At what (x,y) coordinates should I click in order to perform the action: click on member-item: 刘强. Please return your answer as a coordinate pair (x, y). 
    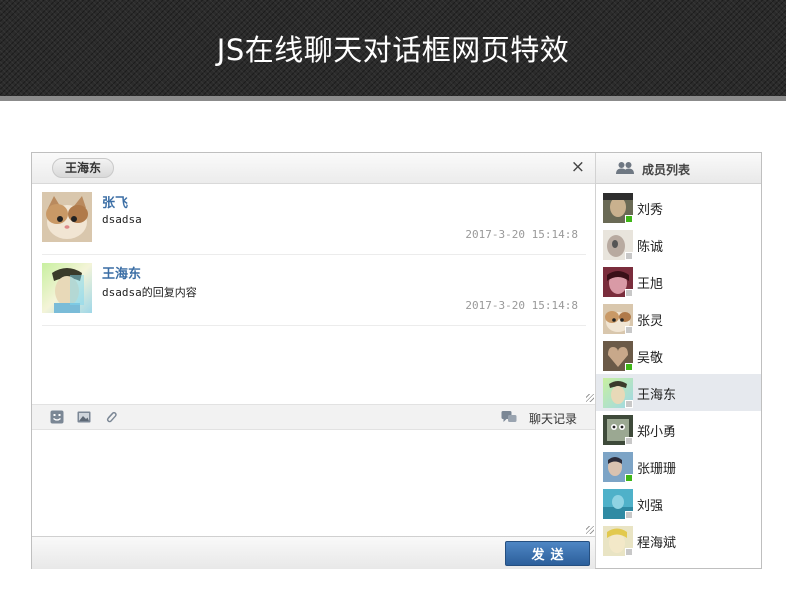
    Looking at the image, I should click on (678, 503).